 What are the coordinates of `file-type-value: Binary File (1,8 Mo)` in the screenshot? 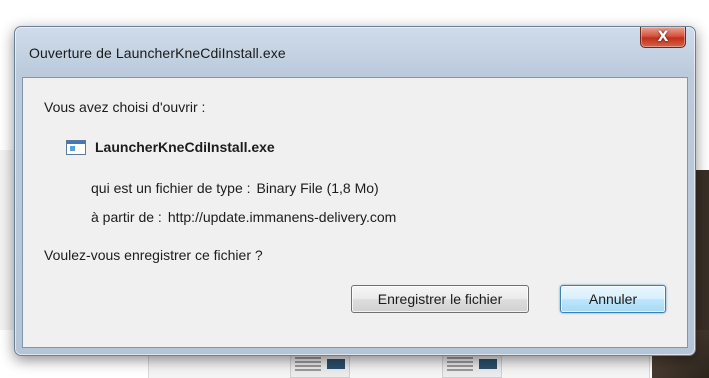 It's located at (317, 188).